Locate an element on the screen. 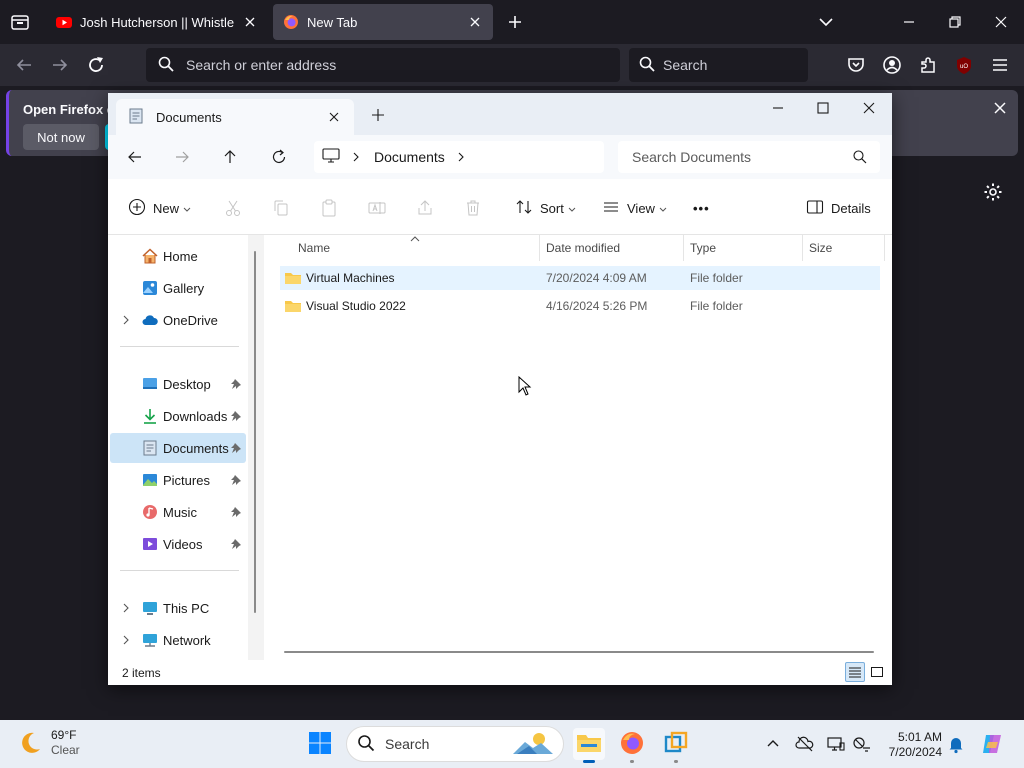 This screenshot has width=1024, height=768. tiles-view-icon is located at coordinates (877, 672).